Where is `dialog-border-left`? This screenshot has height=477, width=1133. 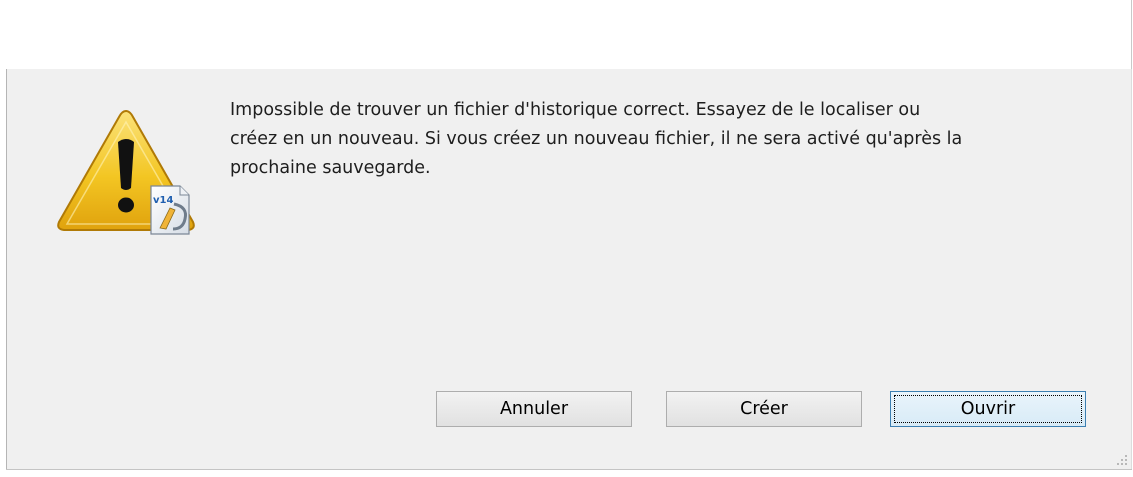
dialog-border-left is located at coordinates (6, 269).